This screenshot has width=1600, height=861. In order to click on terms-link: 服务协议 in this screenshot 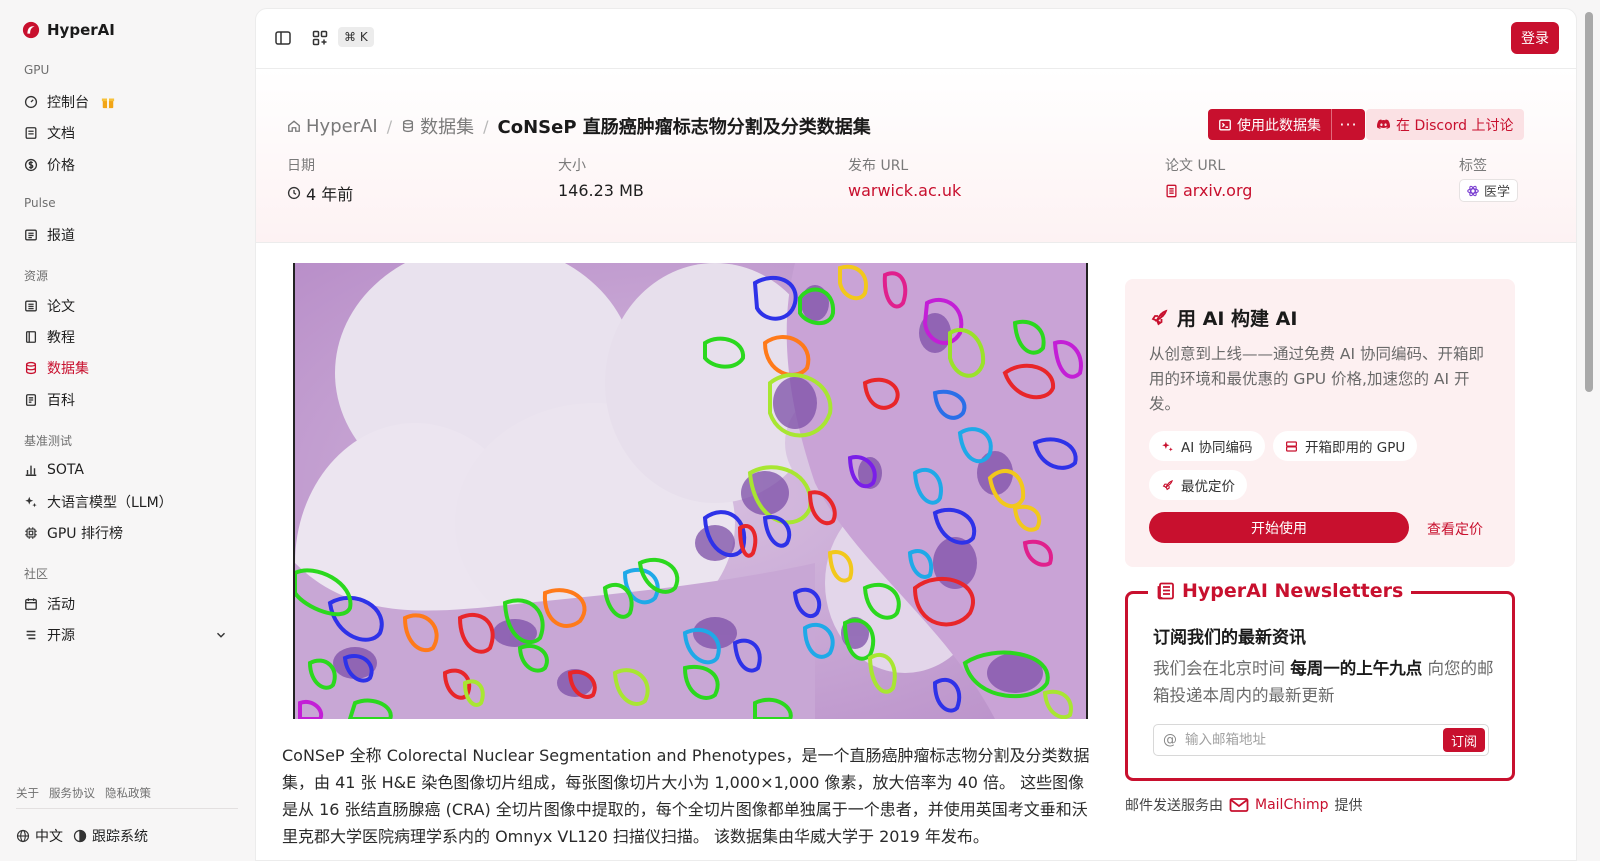, I will do `click(72, 793)`.